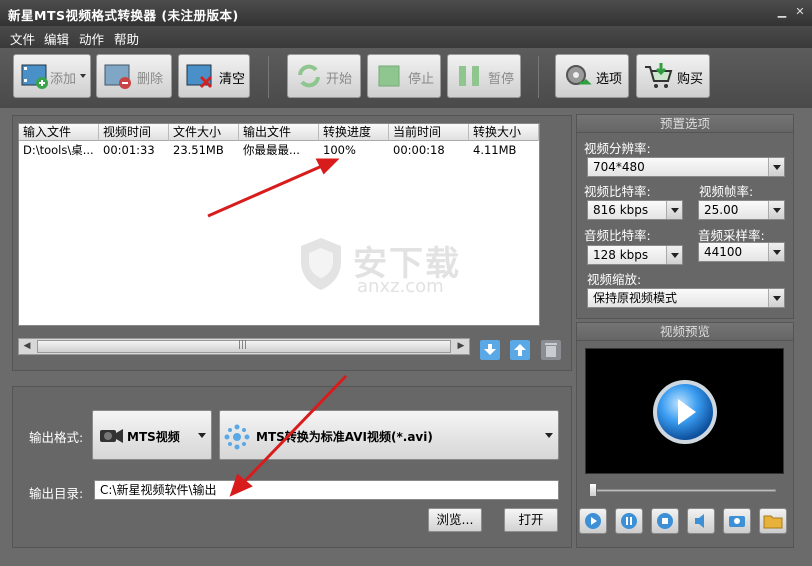 This screenshot has width=812, height=566. What do you see at coordinates (321, 264) in the screenshot?
I see `shield-watermark-icon` at bounding box center [321, 264].